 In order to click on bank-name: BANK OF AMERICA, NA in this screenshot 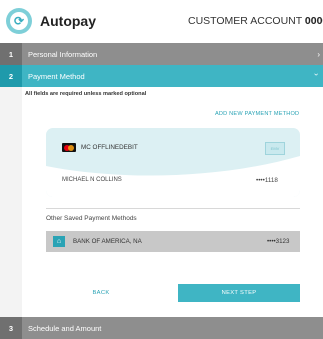, I will do `click(107, 241)`.